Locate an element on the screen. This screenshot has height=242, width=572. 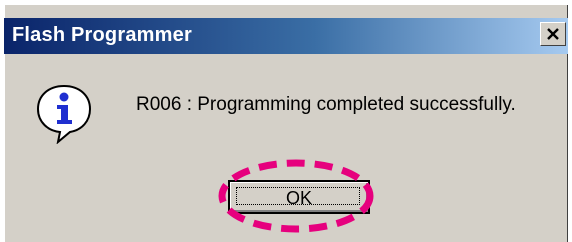
close-button is located at coordinates (553, 34).